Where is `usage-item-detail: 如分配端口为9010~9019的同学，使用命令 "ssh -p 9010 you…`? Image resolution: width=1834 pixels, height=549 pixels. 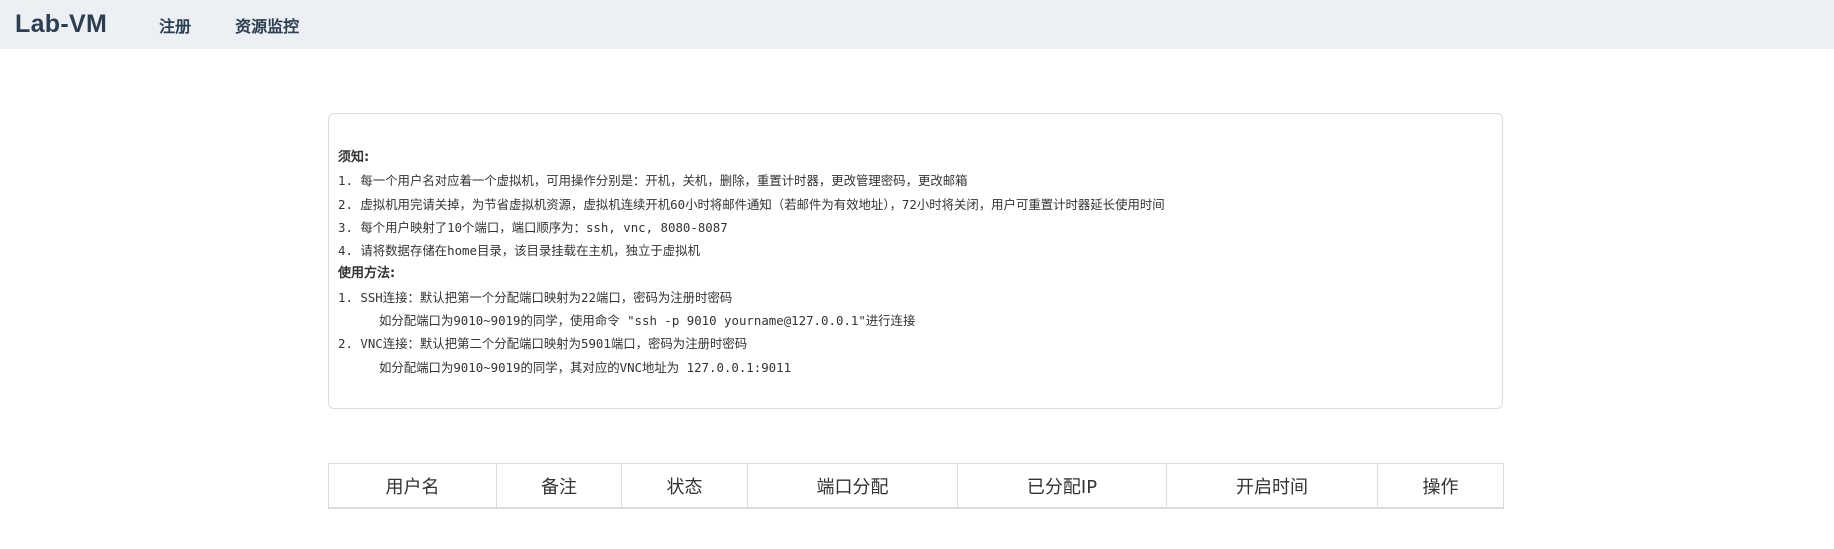
usage-item-detail: 如分配端口为9010~9019的同学，使用命令 "ssh -p 9010 you… is located at coordinates (647, 321).